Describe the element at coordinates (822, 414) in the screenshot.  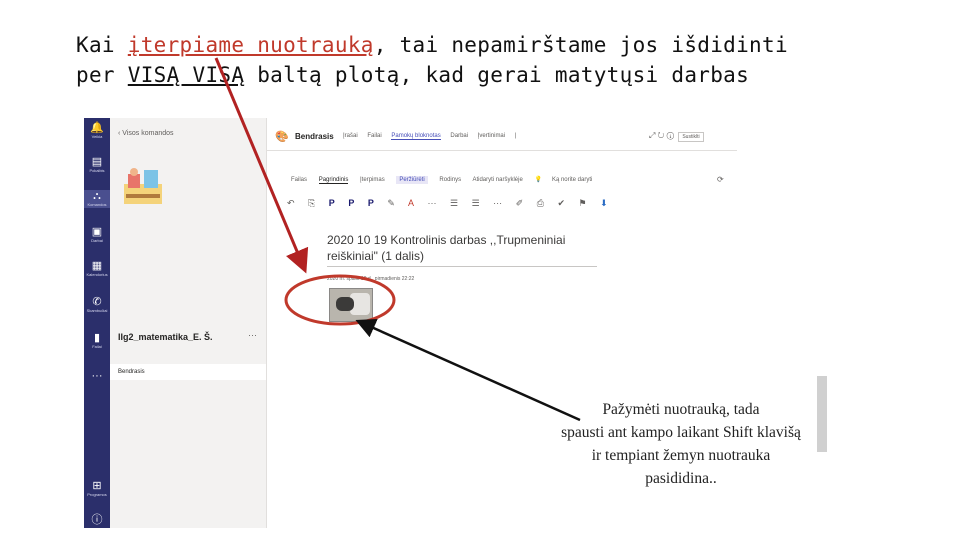
I see `note-scrollbar` at that location.